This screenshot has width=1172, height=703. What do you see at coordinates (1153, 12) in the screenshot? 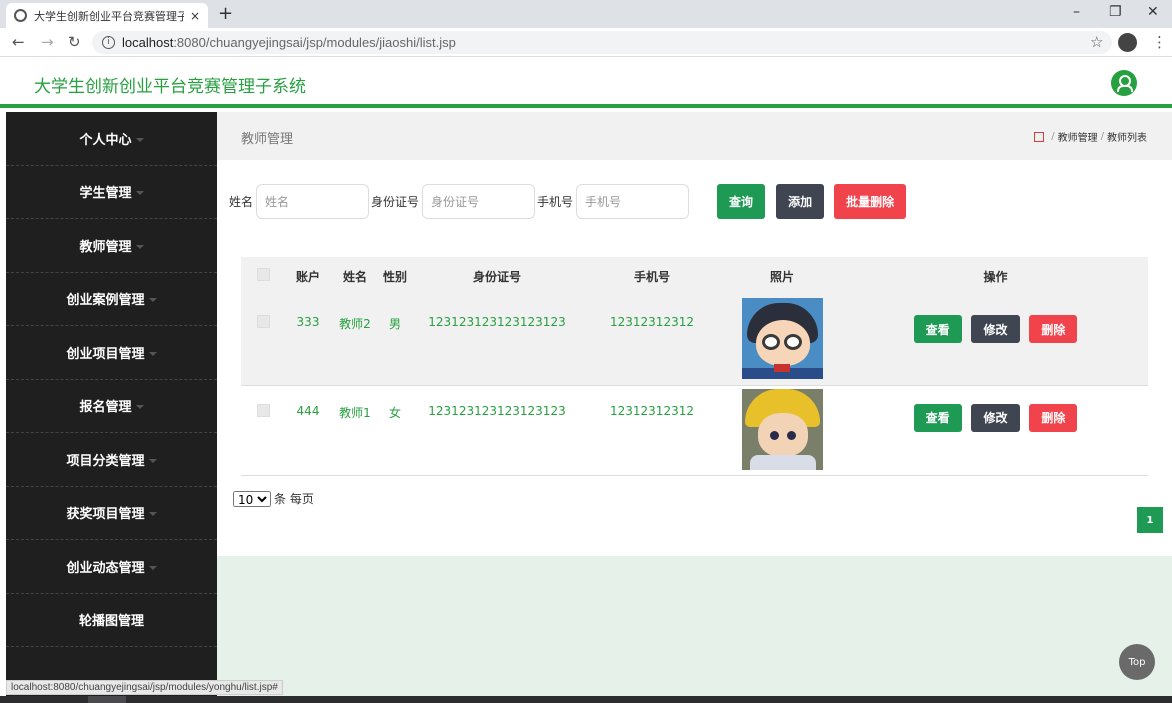
I see `window-close-icon: ✕` at bounding box center [1153, 12].